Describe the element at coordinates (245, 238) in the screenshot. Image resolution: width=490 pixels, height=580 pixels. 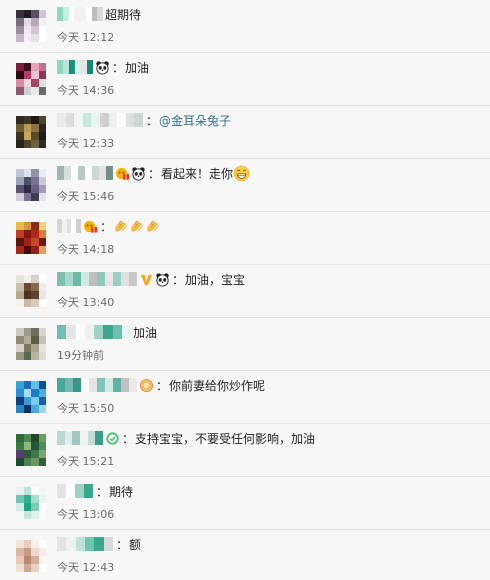
I see `comment-row: ： 今天 14:18` at that location.